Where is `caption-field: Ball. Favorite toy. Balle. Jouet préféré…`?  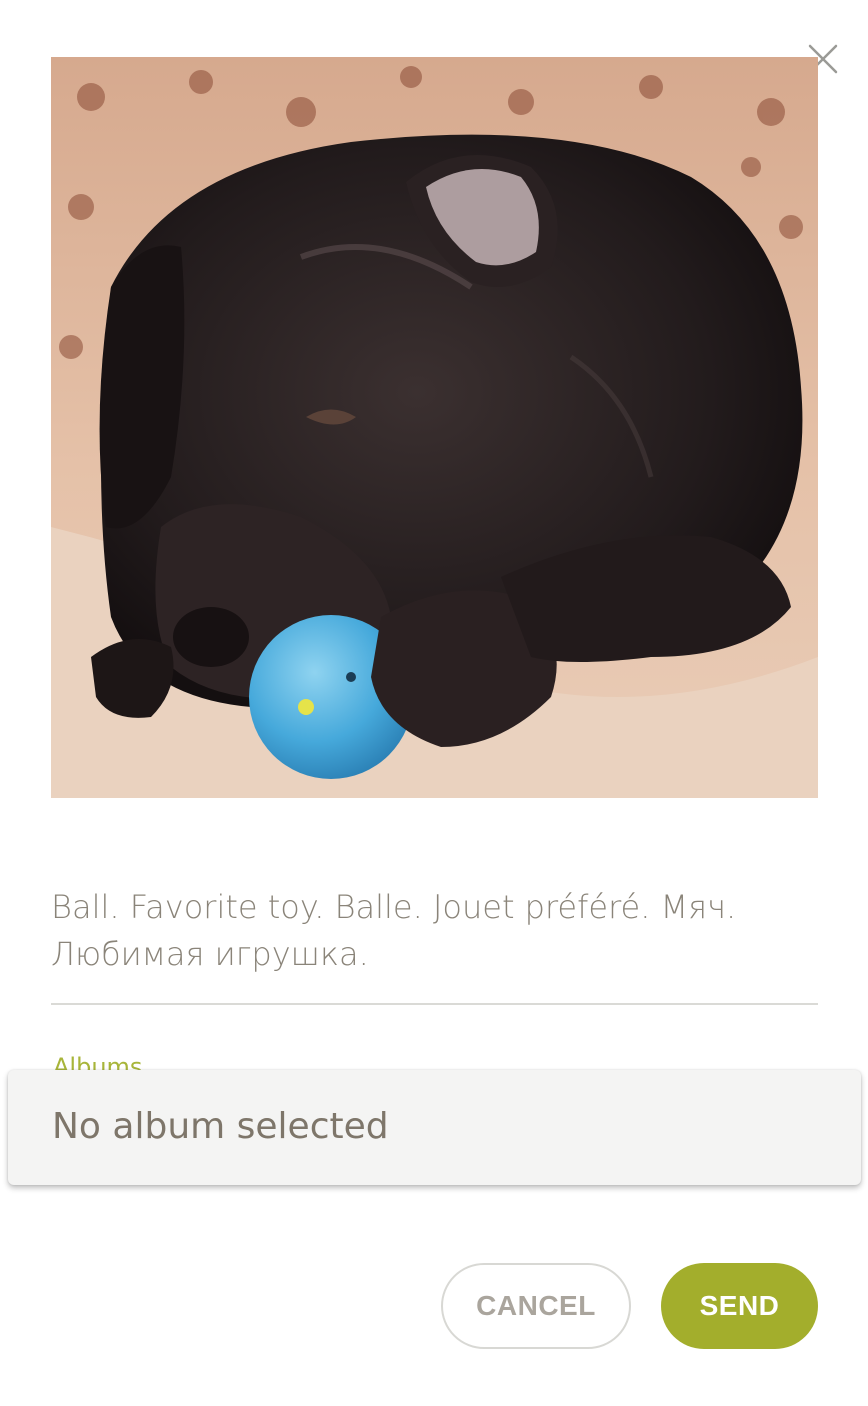 caption-field: Ball. Favorite toy. Balle. Jouet préféré… is located at coordinates (434, 944).